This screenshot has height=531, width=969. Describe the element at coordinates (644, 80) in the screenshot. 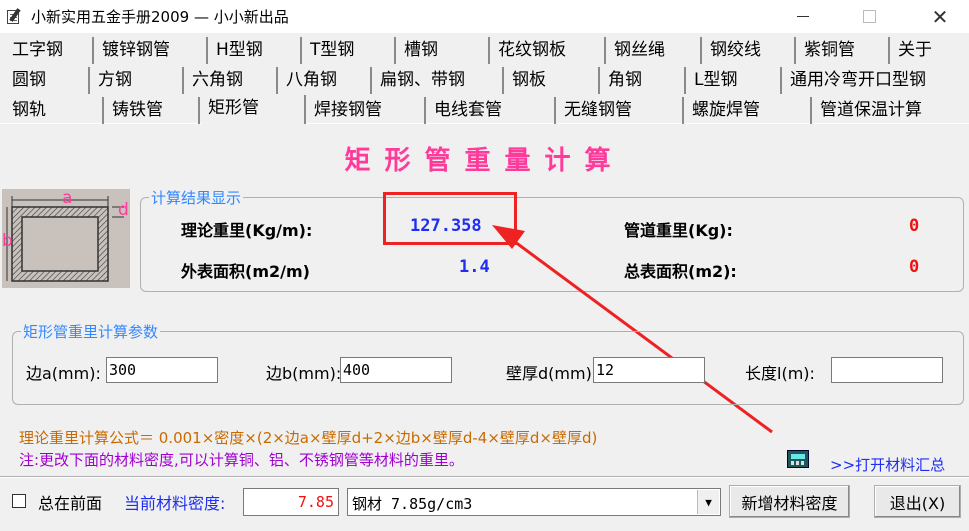

I see `tab-angle-steel: 角钢` at that location.